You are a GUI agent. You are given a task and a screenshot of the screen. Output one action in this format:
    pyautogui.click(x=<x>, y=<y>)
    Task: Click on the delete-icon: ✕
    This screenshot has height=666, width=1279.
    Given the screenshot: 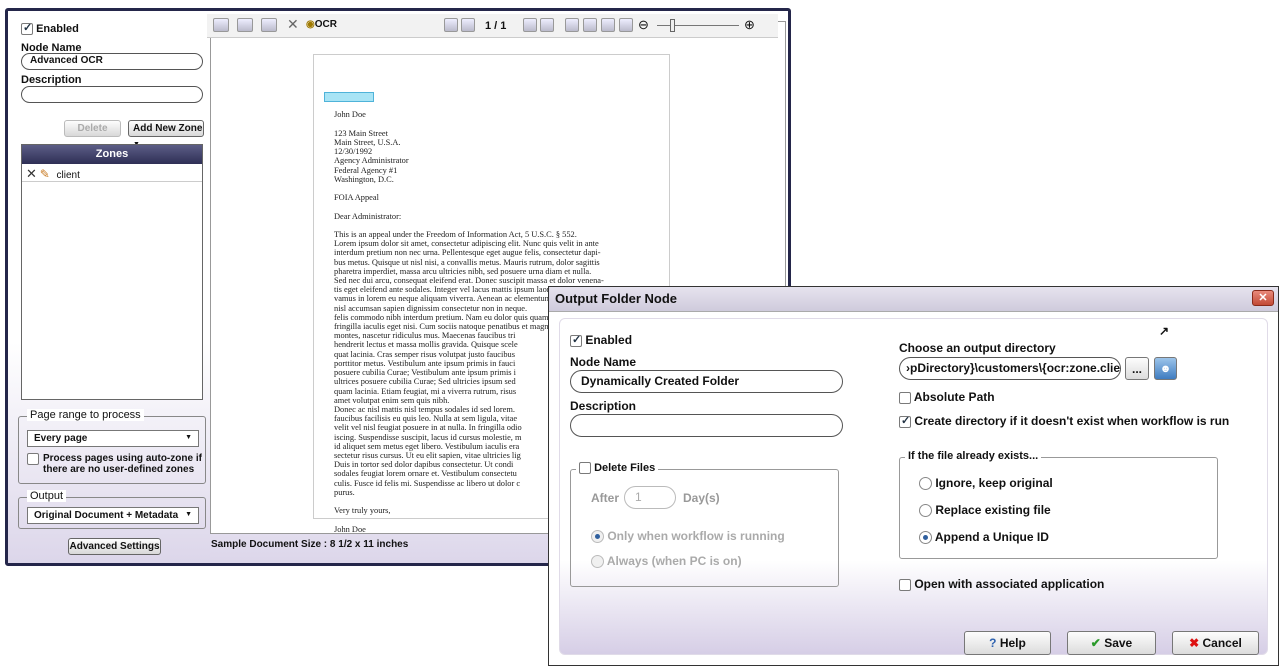 What is the action you would take?
    pyautogui.click(x=31, y=173)
    